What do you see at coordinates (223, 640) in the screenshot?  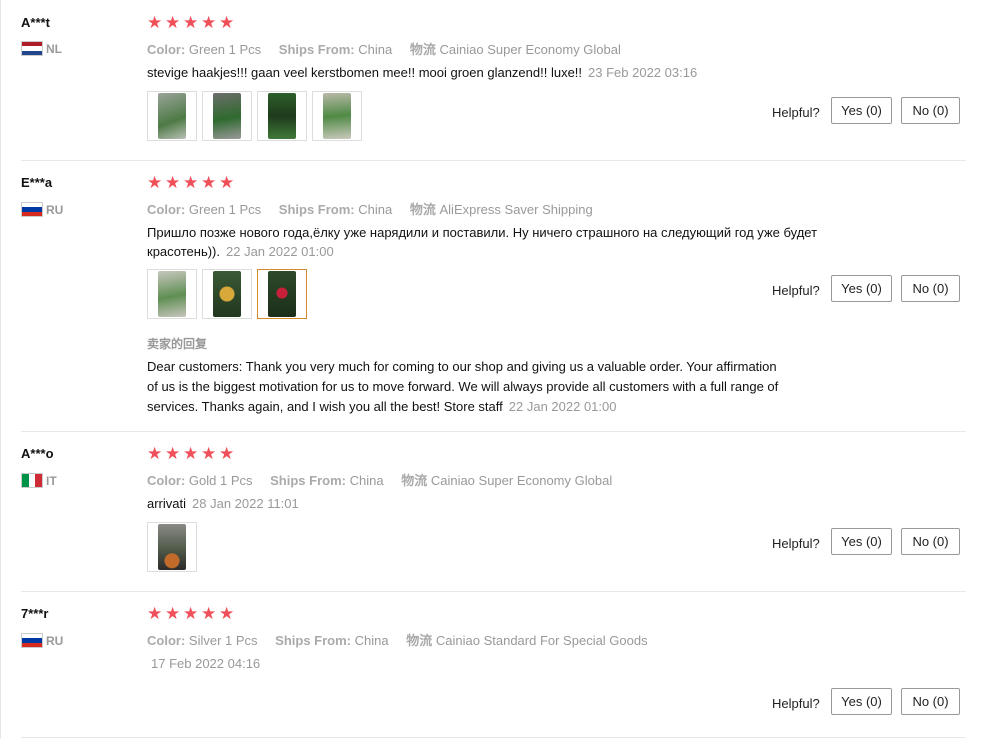 I see `color-value: Silver 1 Pcs` at bounding box center [223, 640].